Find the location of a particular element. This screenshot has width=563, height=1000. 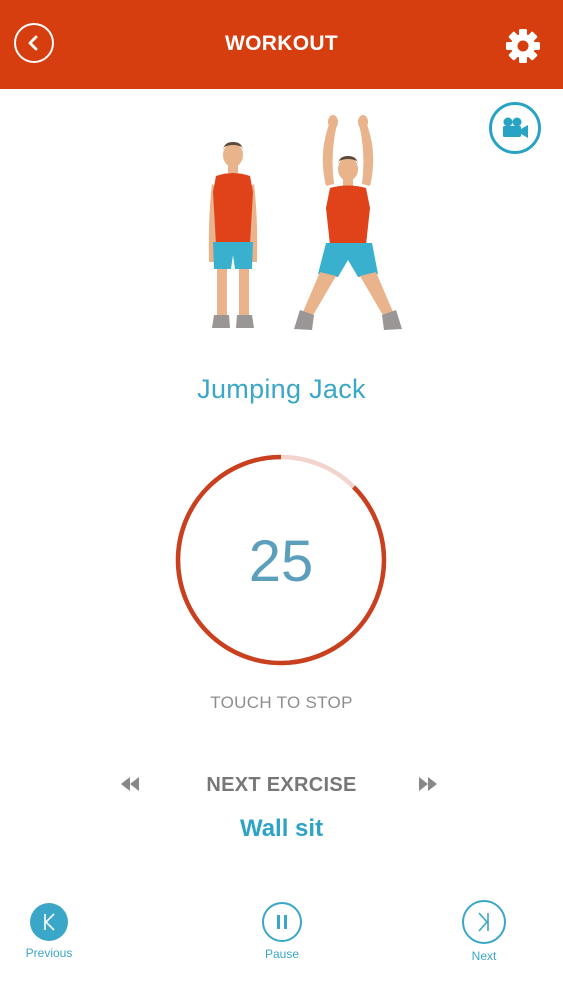

timer-ring: 25 is located at coordinates (281, 560).